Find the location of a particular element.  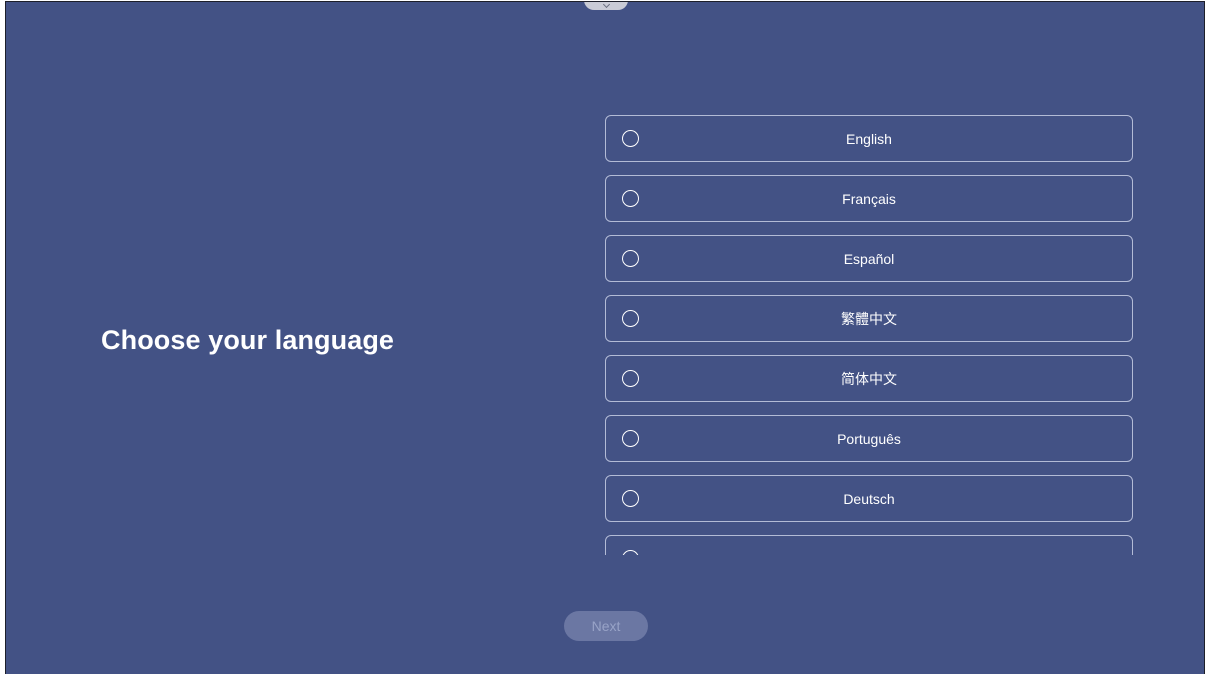

language-option-deutsch: Deutsch is located at coordinates (869, 498).